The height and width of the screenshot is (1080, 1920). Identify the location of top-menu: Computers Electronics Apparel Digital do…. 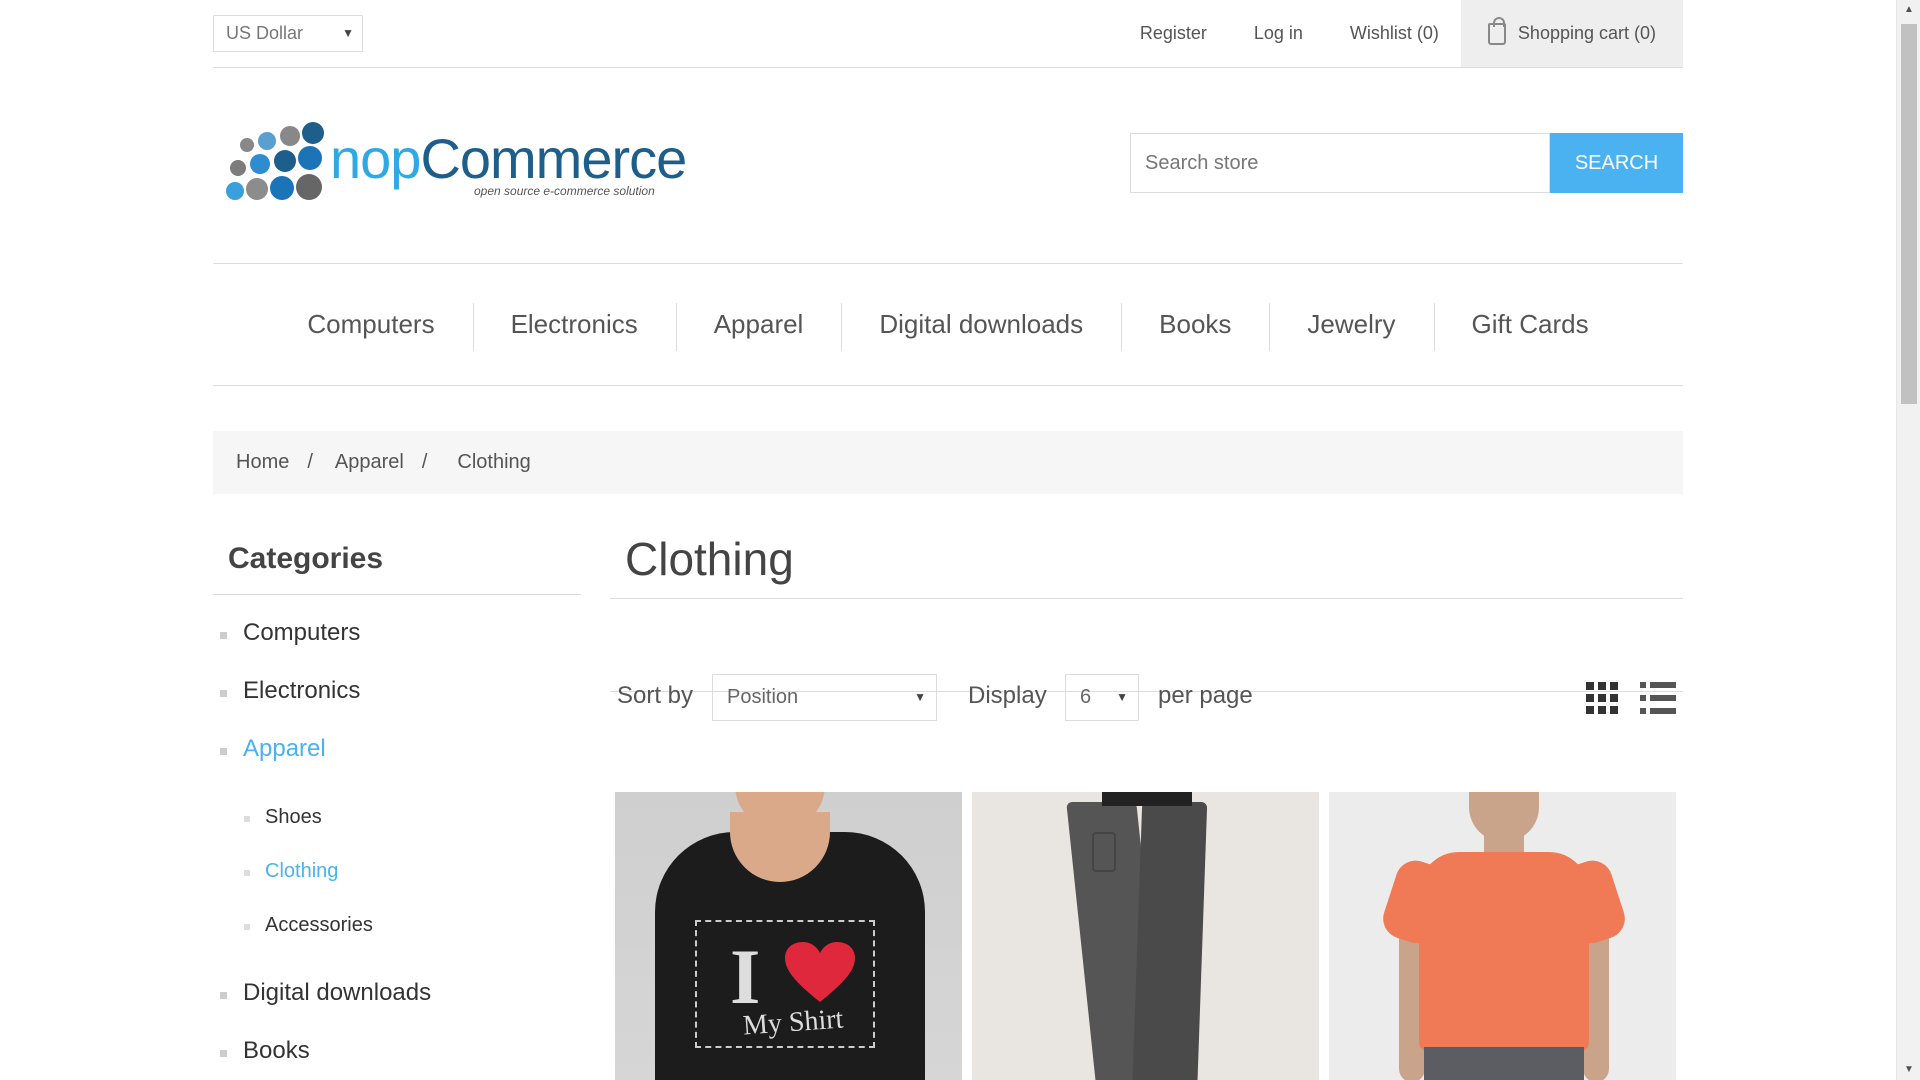
(948, 325).